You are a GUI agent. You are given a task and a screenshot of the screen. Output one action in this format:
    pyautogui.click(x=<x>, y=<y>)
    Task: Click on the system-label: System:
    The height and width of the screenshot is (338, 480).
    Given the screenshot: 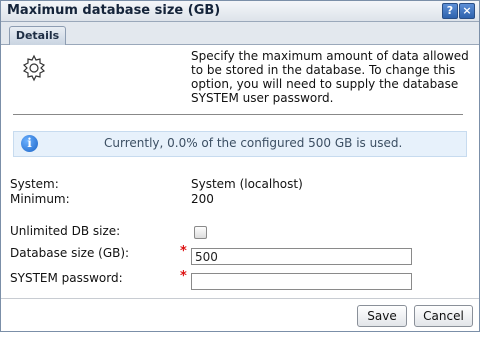 What is the action you would take?
    pyautogui.click(x=34, y=184)
    